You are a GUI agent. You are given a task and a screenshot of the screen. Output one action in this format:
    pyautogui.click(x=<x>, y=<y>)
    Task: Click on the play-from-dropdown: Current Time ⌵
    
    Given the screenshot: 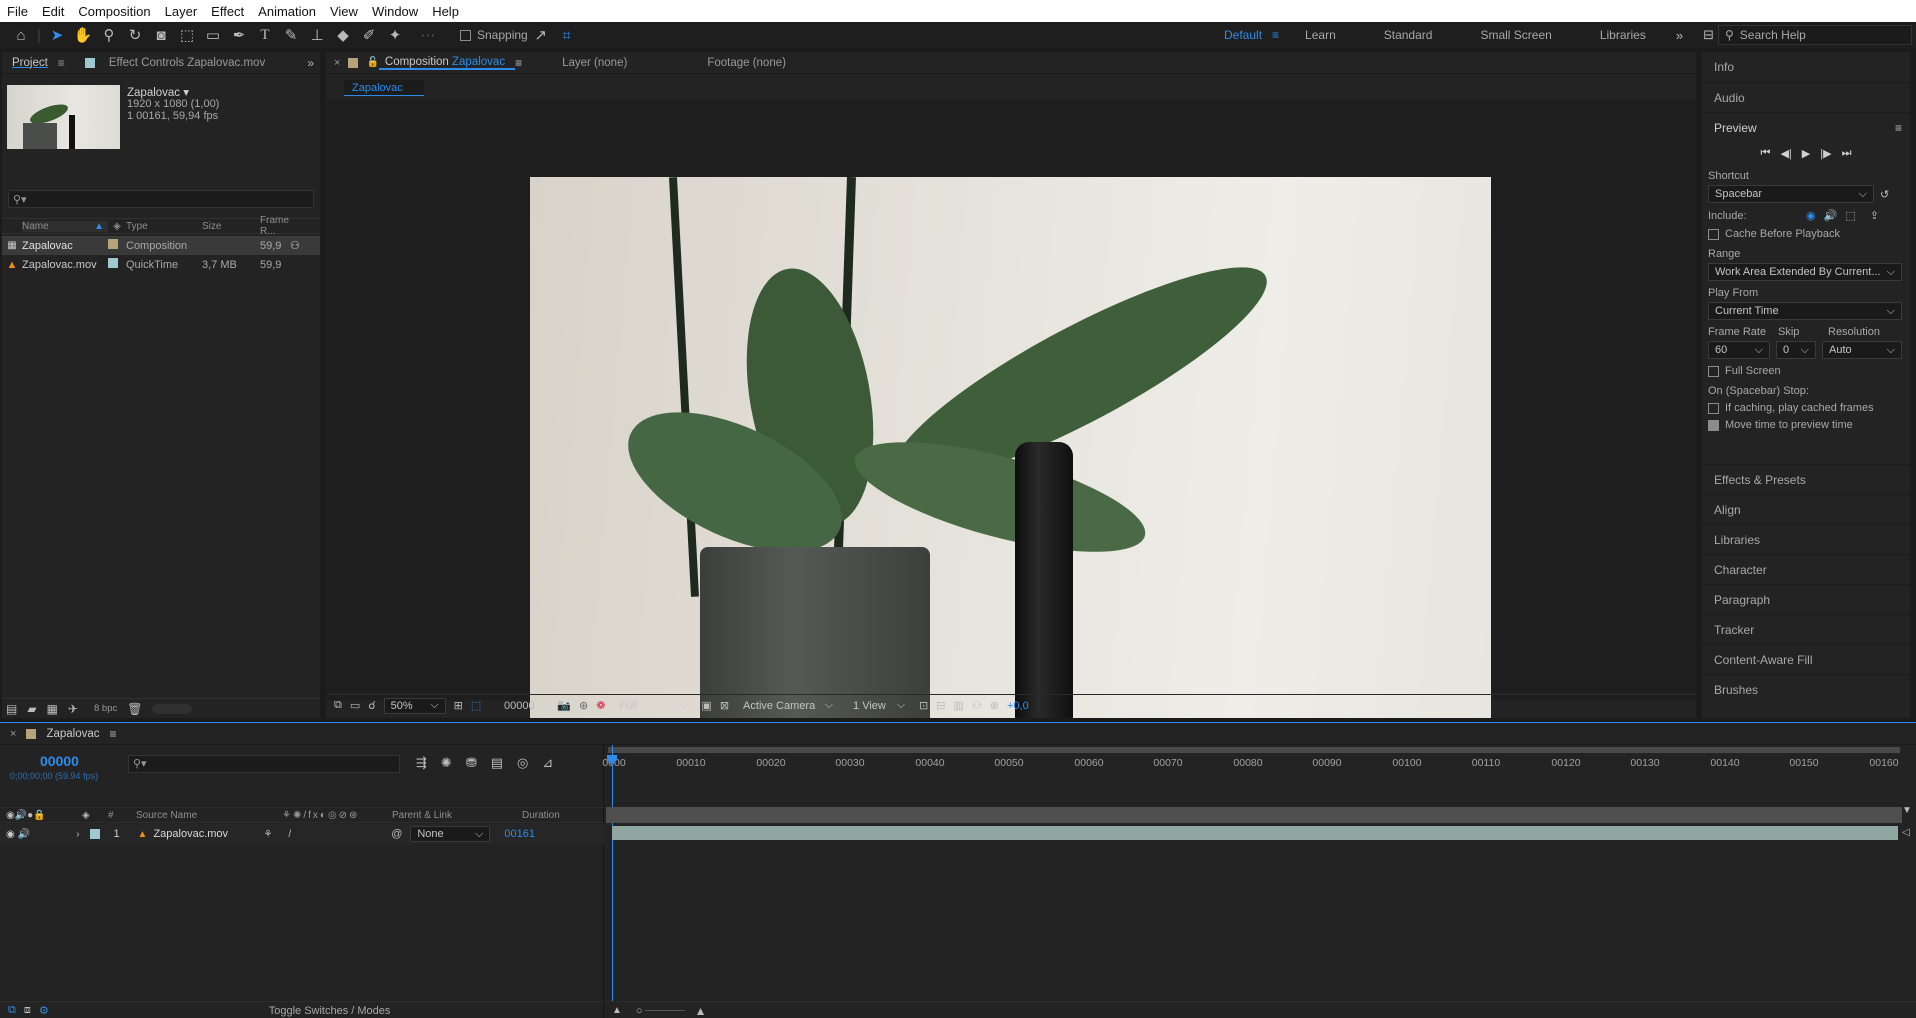 What is the action you would take?
    pyautogui.click(x=1805, y=311)
    